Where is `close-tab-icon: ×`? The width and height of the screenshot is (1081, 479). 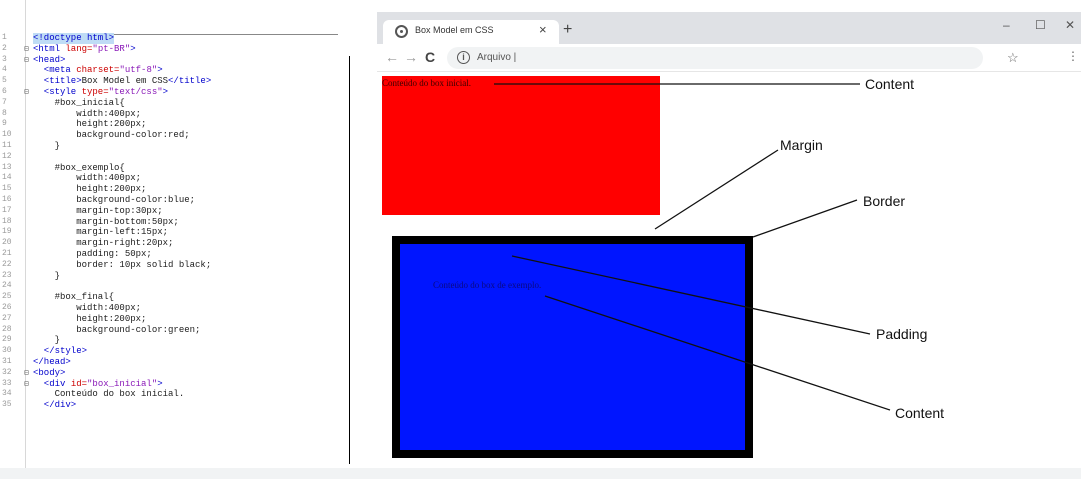 close-tab-icon: × is located at coordinates (543, 29).